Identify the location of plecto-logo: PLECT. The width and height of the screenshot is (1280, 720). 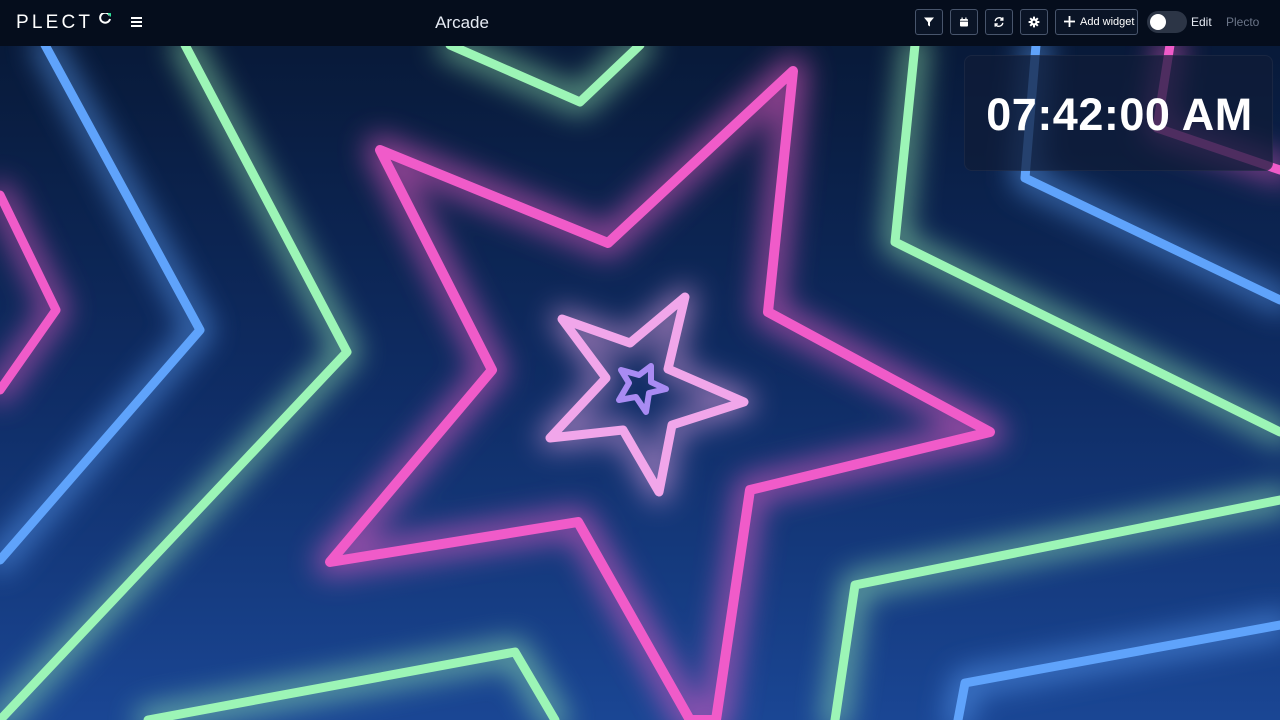
(54, 23).